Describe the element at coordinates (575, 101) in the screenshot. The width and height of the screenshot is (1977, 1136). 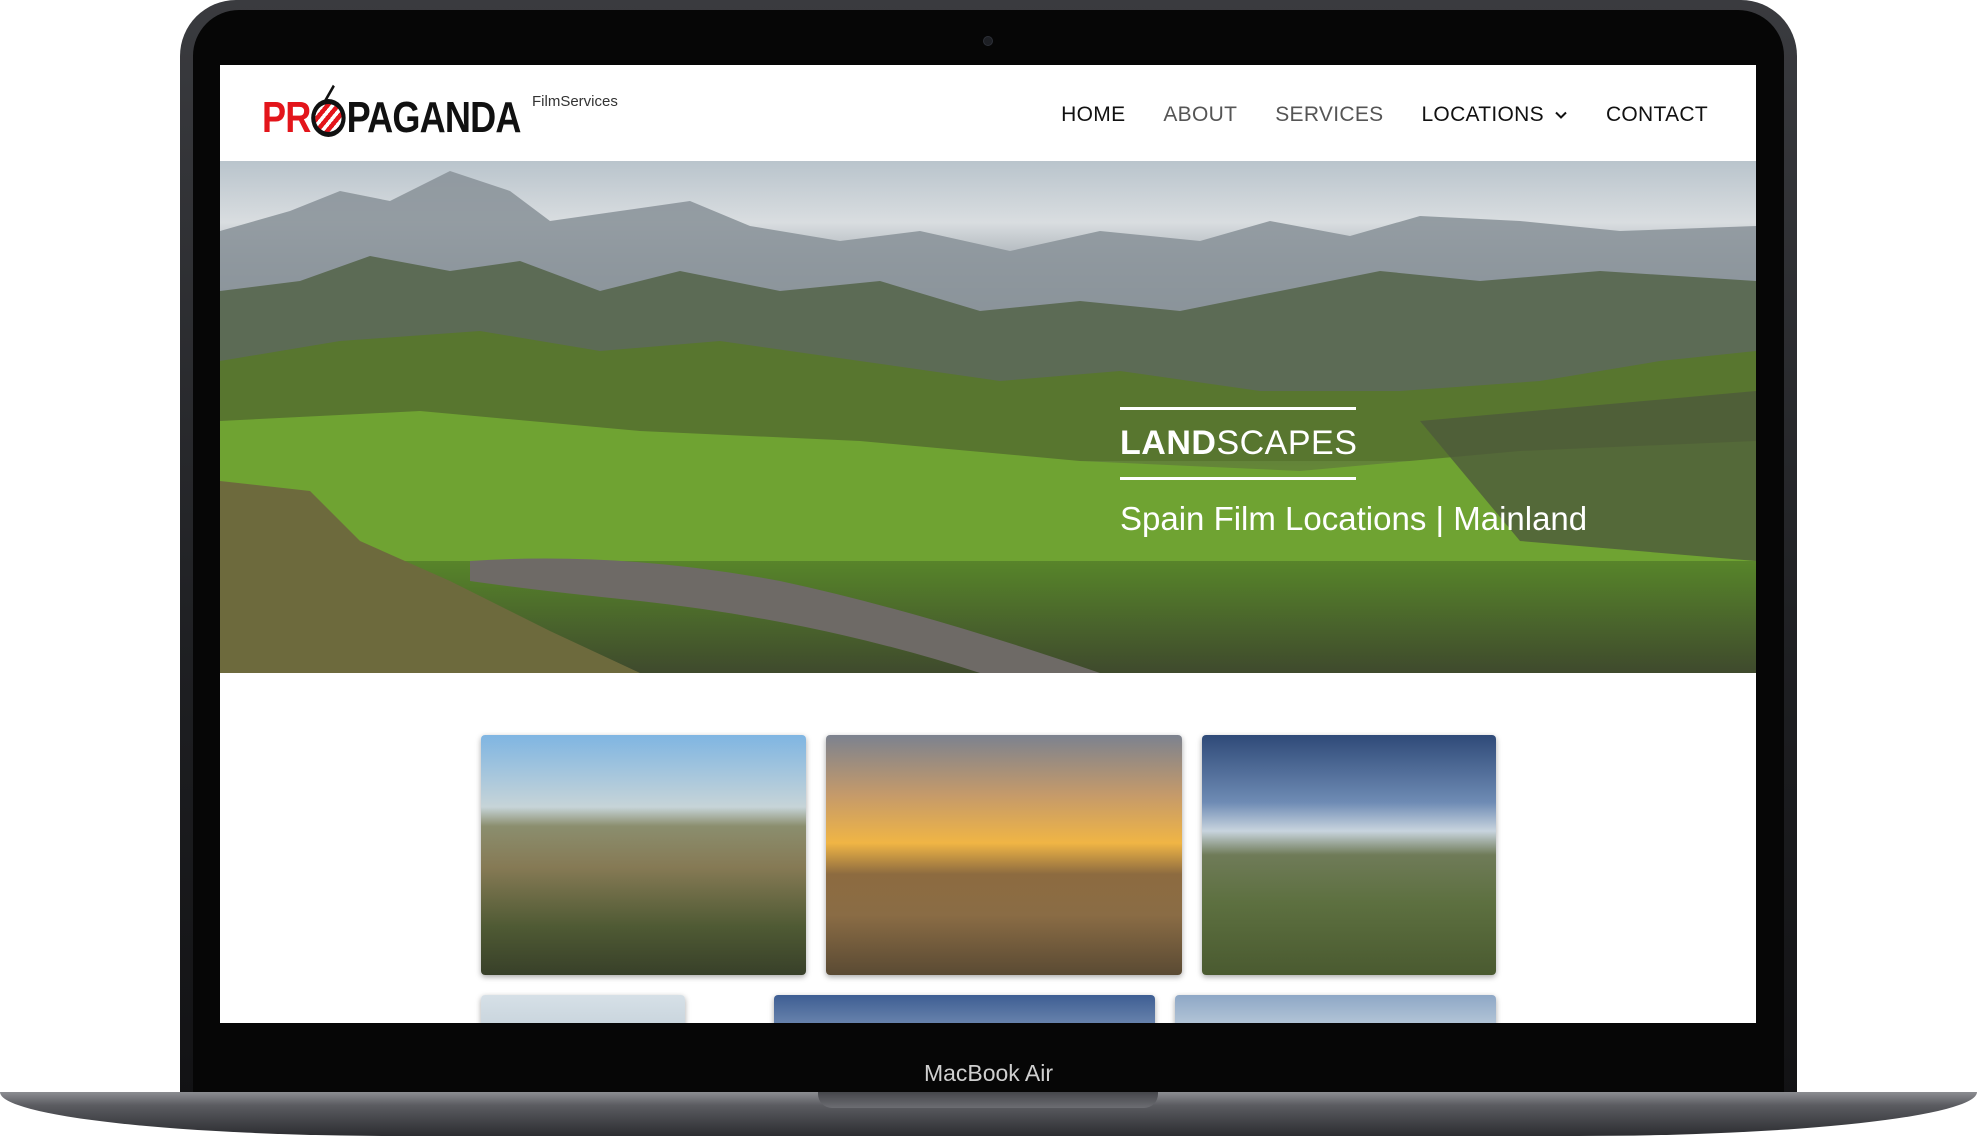
I see `logo-tagline: FilmServices` at that location.